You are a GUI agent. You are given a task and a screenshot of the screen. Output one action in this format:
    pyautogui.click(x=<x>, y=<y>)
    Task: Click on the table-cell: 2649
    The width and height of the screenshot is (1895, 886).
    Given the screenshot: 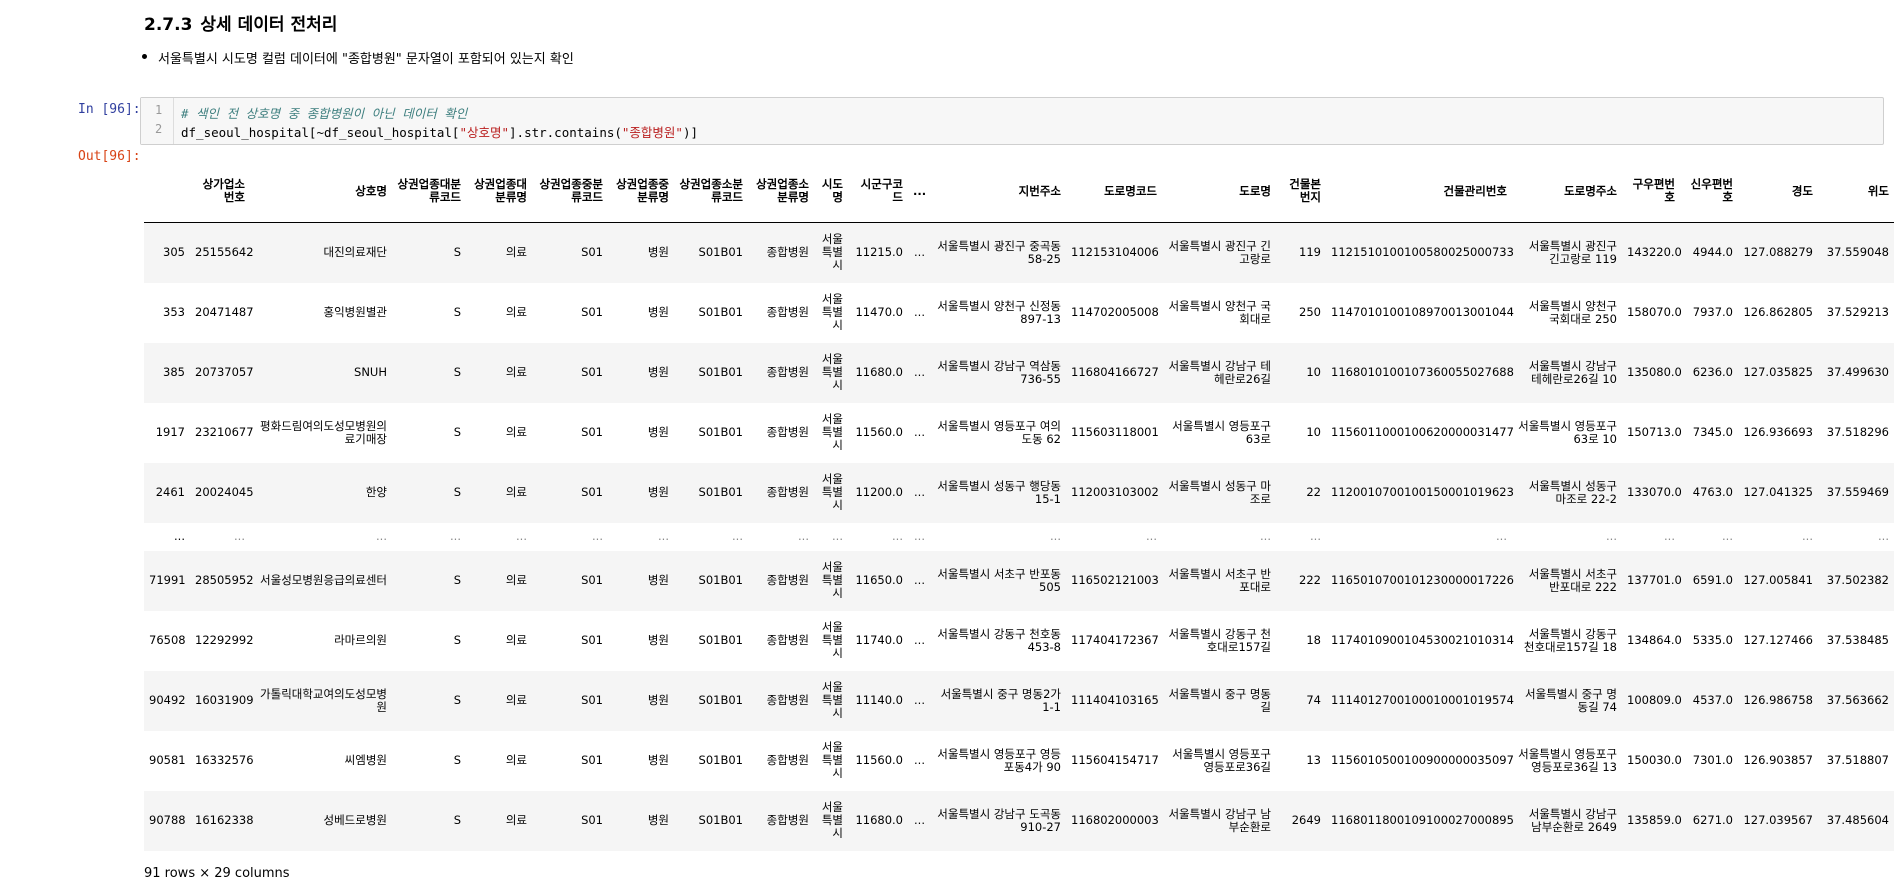 What is the action you would take?
    pyautogui.click(x=1306, y=820)
    